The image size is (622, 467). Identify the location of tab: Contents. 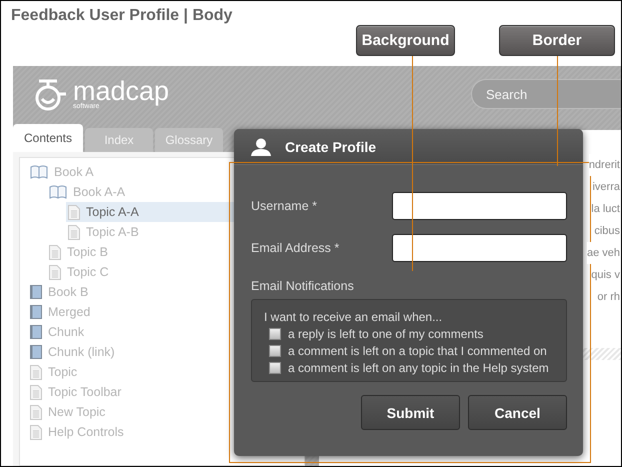
(48, 138).